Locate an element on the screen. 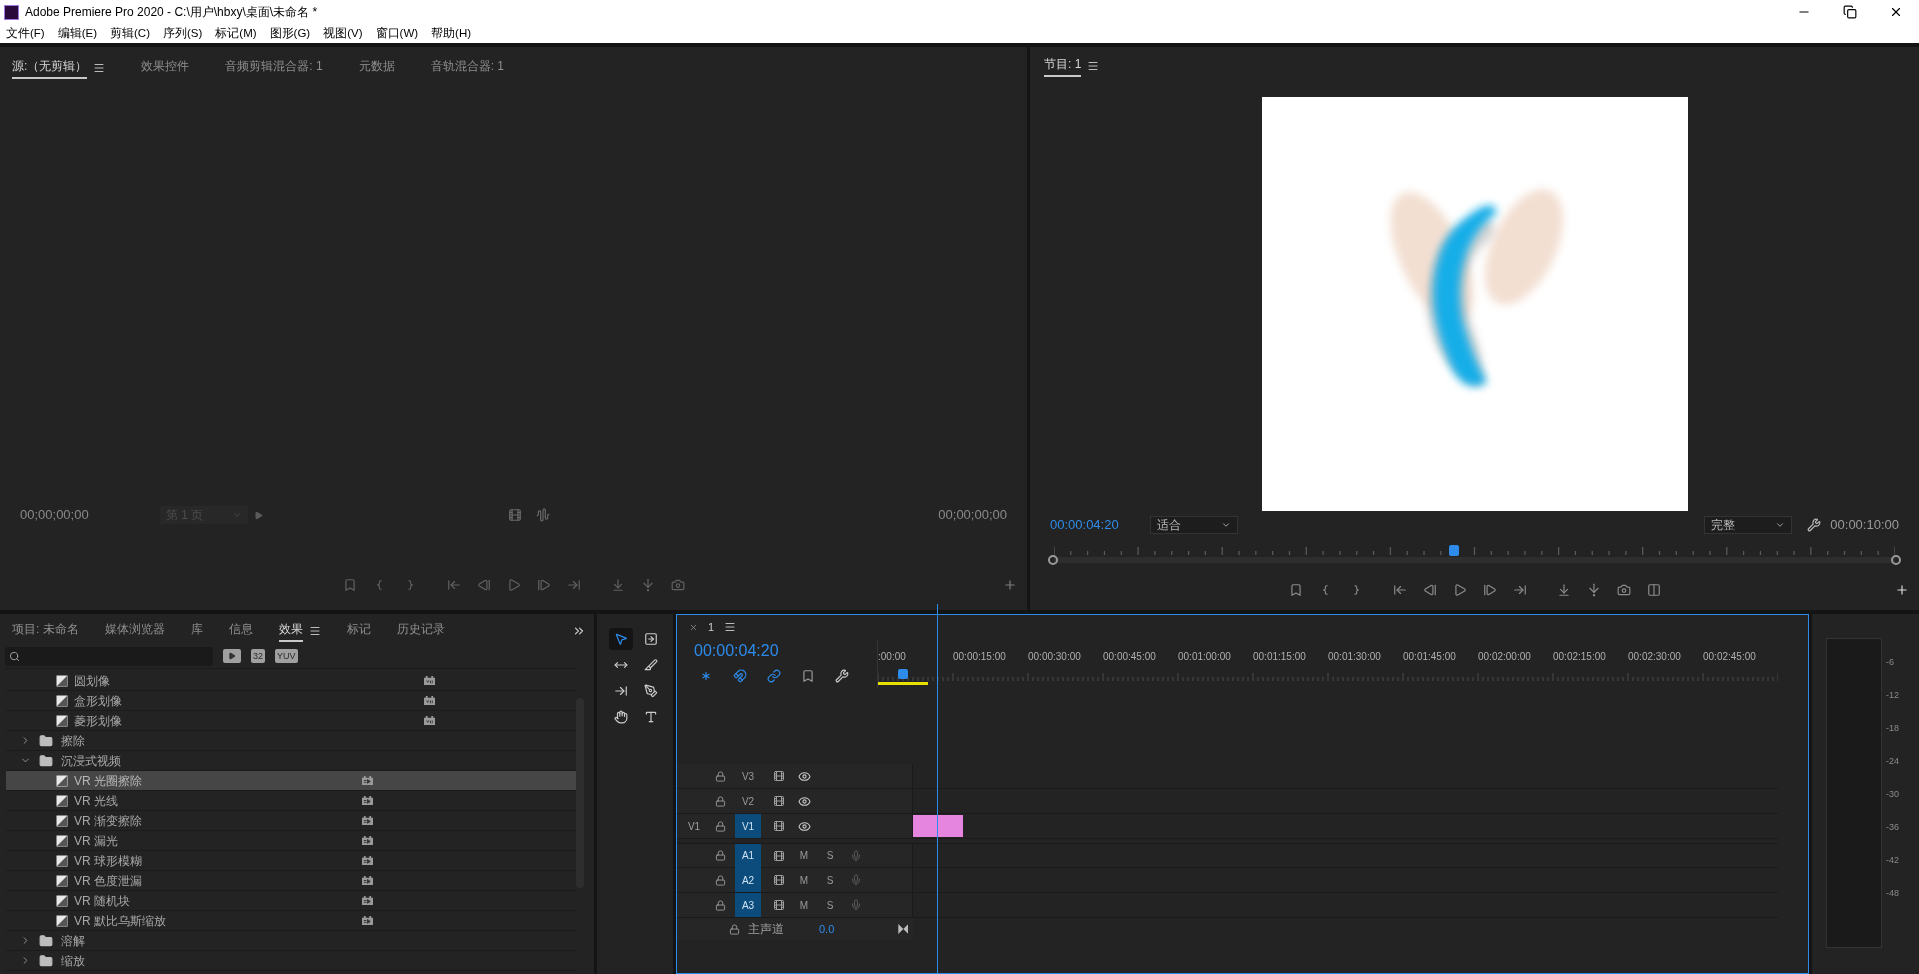 This screenshot has height=974, width=1919. play-icon is located at coordinates (1459, 590).